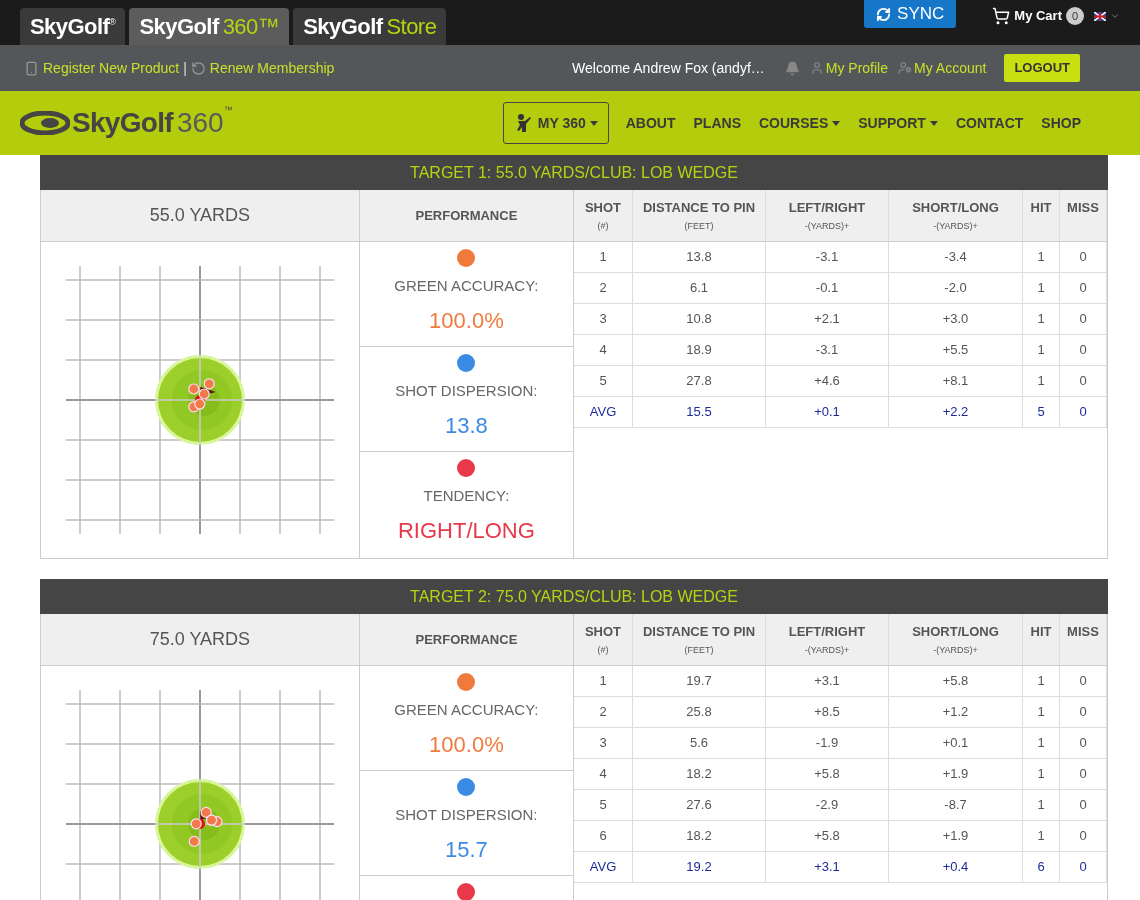 The image size is (1140, 900). What do you see at coordinates (956, 712) in the screenshot?
I see `table-cell: +1.2` at bounding box center [956, 712].